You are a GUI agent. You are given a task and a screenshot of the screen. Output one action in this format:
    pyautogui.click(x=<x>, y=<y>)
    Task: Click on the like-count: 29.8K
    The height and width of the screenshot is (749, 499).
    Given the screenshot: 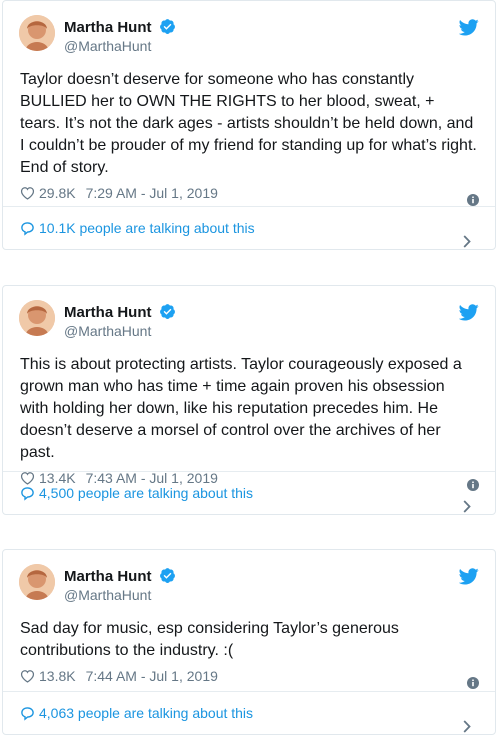 What is the action you would take?
    pyautogui.click(x=57, y=193)
    